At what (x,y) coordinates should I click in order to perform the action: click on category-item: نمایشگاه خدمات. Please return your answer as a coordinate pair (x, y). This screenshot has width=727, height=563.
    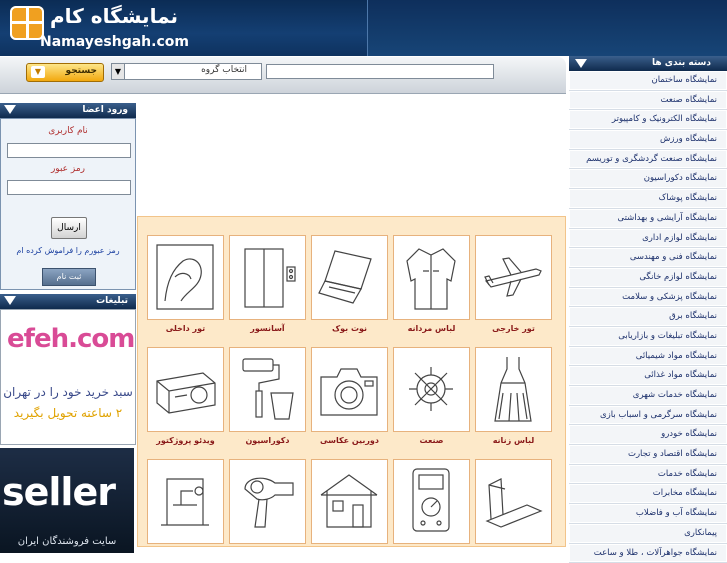
    Looking at the image, I should click on (648, 475).